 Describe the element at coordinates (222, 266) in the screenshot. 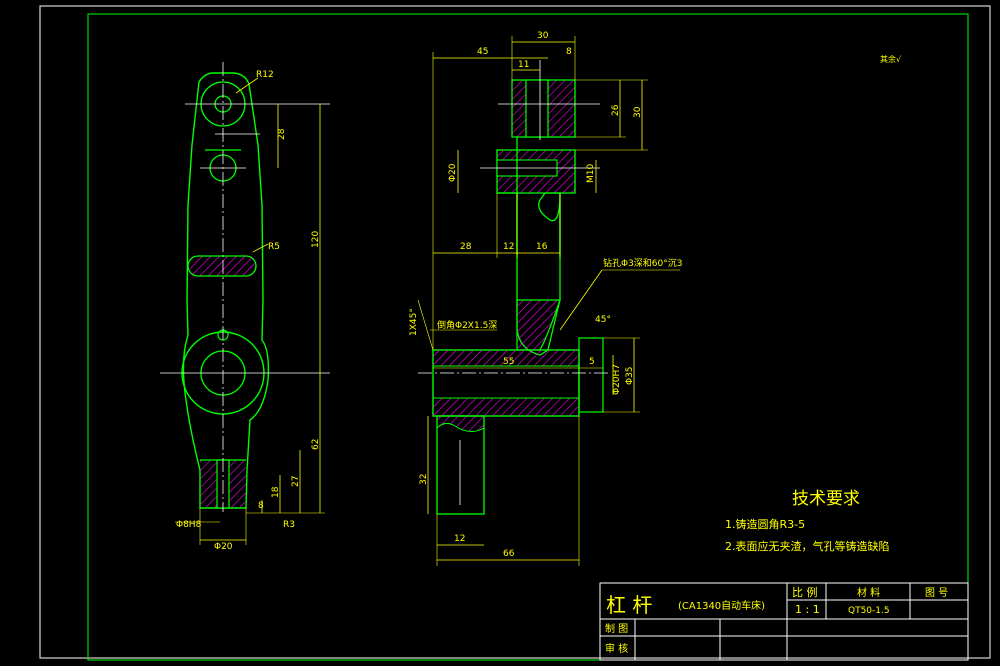

I see `slot` at that location.